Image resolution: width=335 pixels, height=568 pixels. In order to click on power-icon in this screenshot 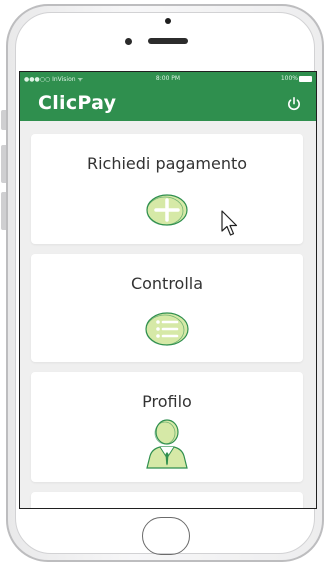, I will do `click(294, 104)`.